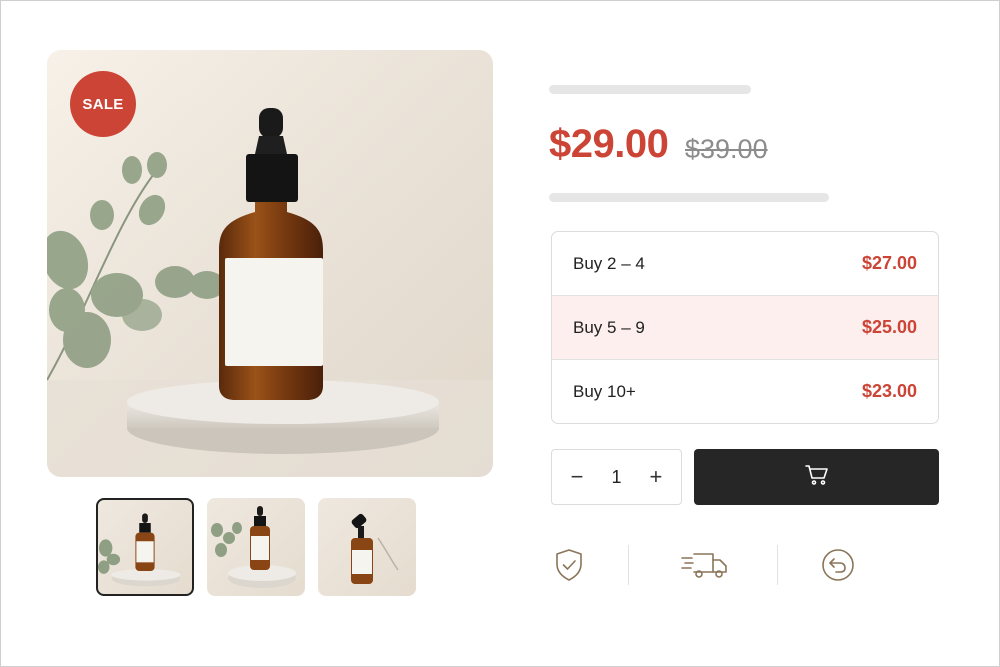 The image size is (1000, 667). What do you see at coordinates (650, 89) in the screenshot?
I see `title-placeholder` at bounding box center [650, 89].